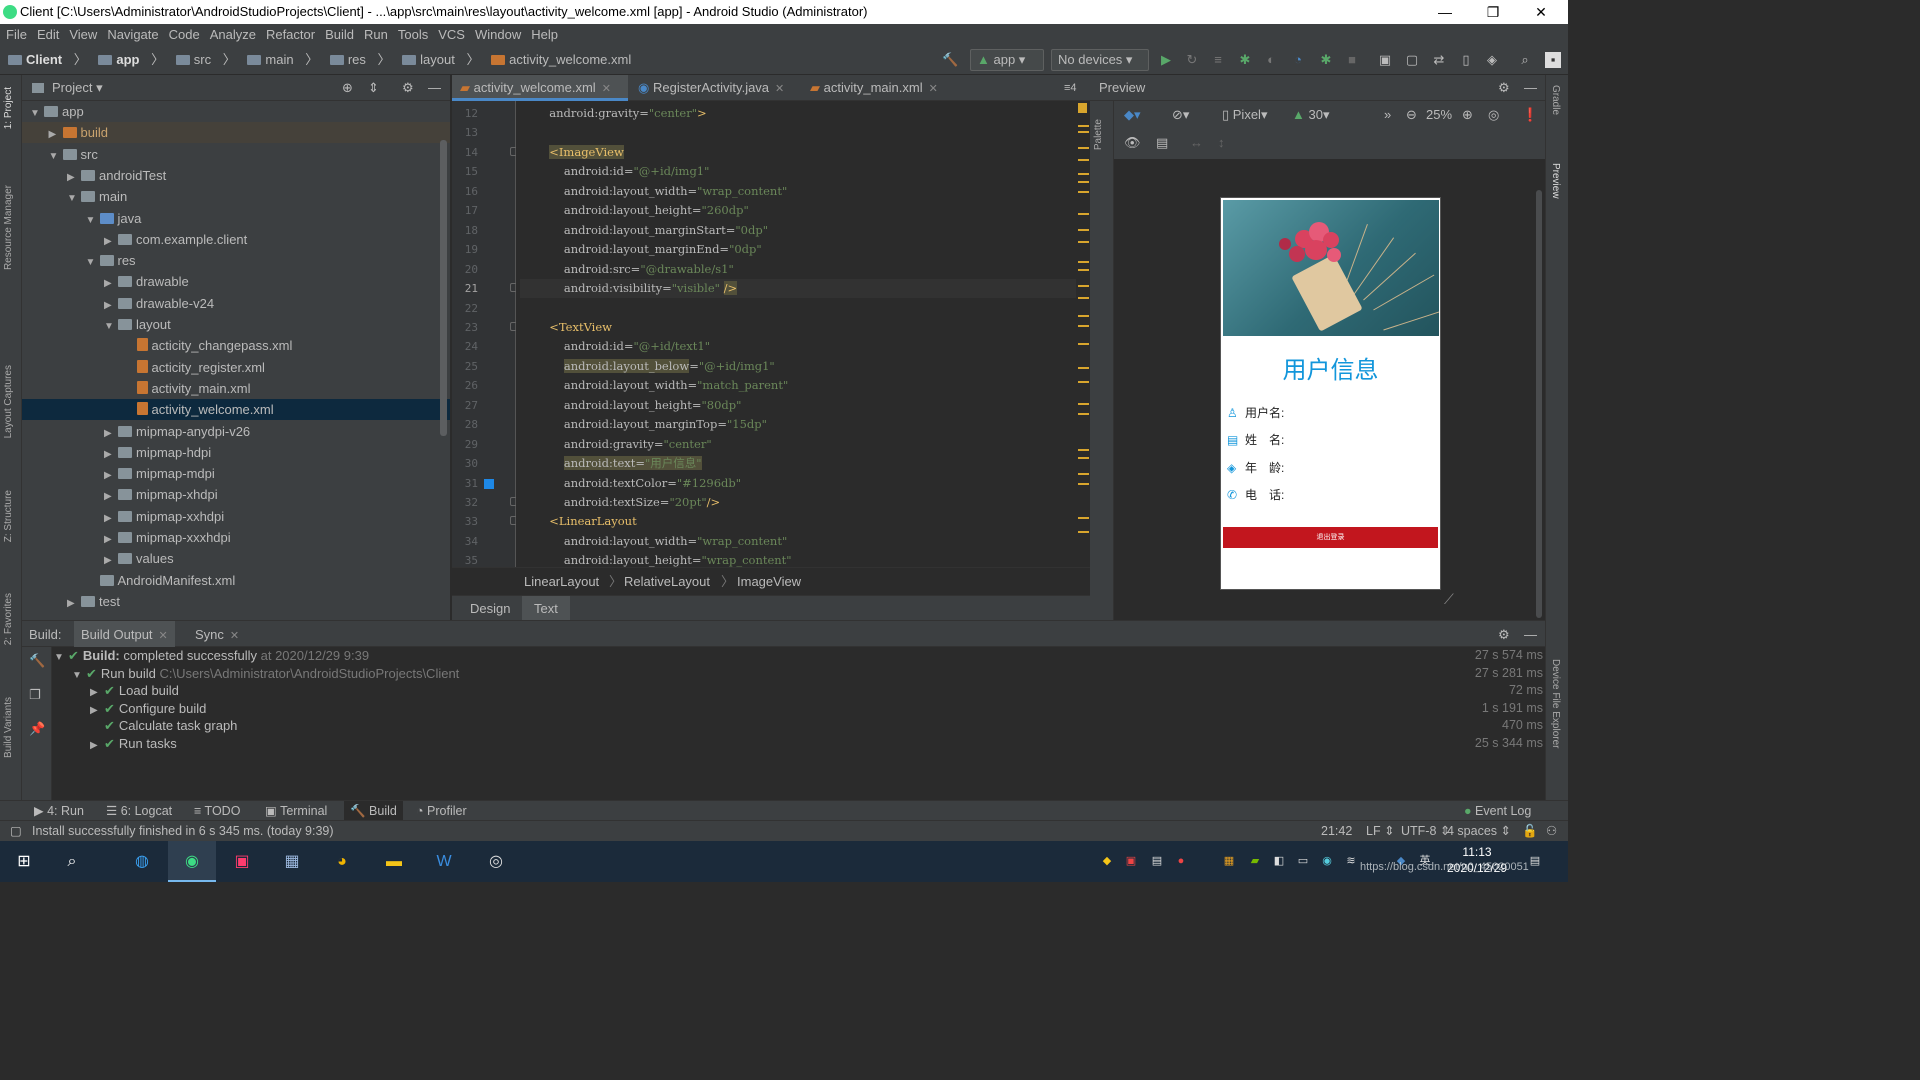 The width and height of the screenshot is (1920, 1080). I want to click on tree-node: ▼ java, so click(236, 218).